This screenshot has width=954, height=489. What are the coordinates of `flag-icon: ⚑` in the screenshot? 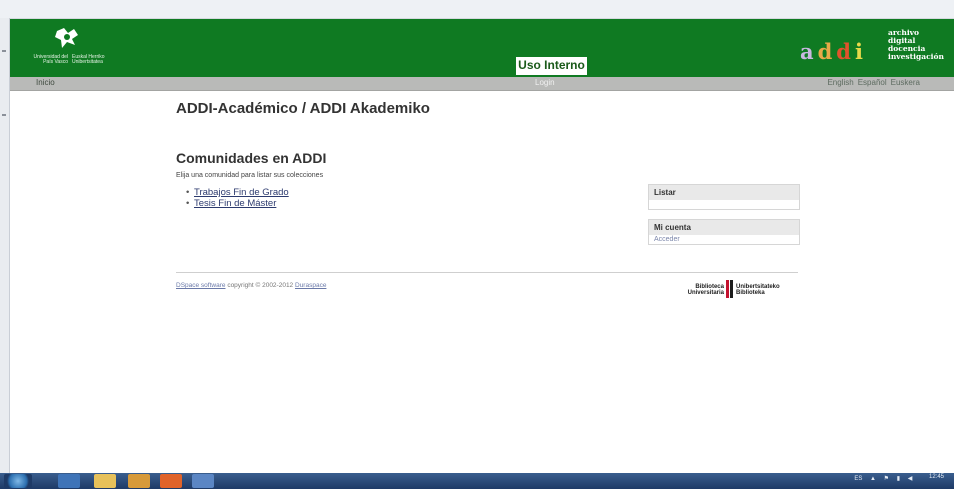 It's located at (886, 479).